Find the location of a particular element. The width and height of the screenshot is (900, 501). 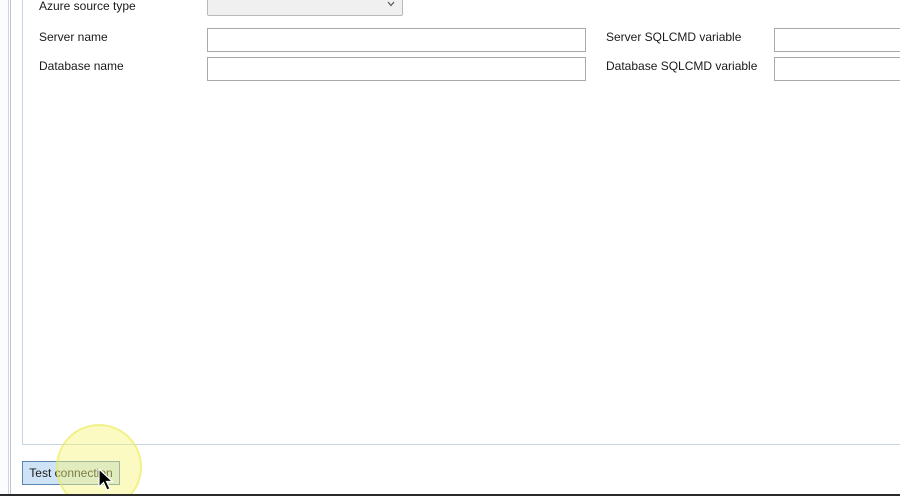

server-sqlcmd-variable-input is located at coordinates (837, 40).